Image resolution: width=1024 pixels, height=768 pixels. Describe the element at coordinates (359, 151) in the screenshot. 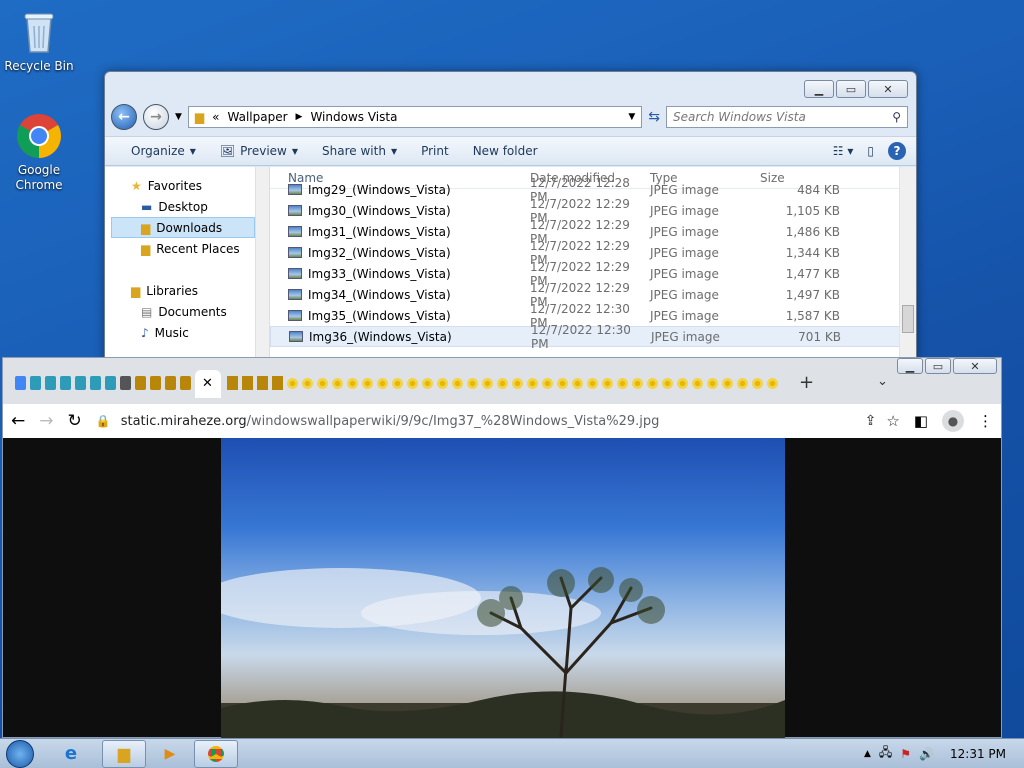

I see `share-with-button: Share with ▼` at that location.